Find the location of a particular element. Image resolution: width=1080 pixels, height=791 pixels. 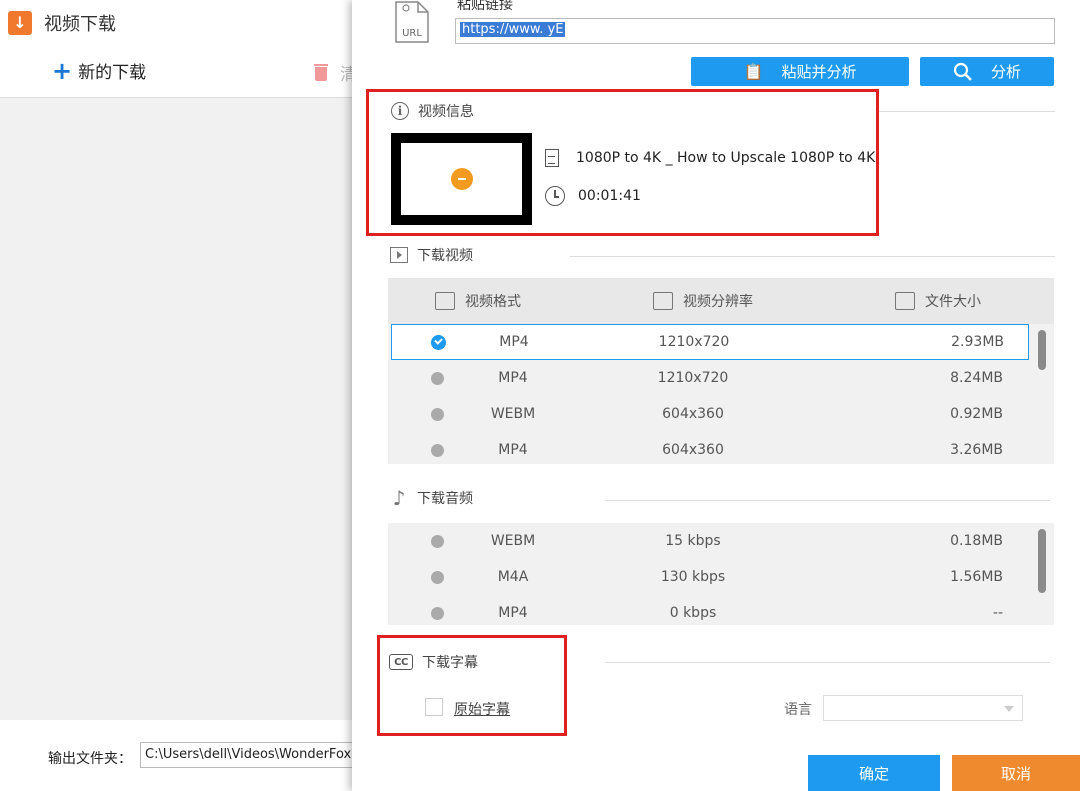

video-thumbnail is located at coordinates (461, 179).